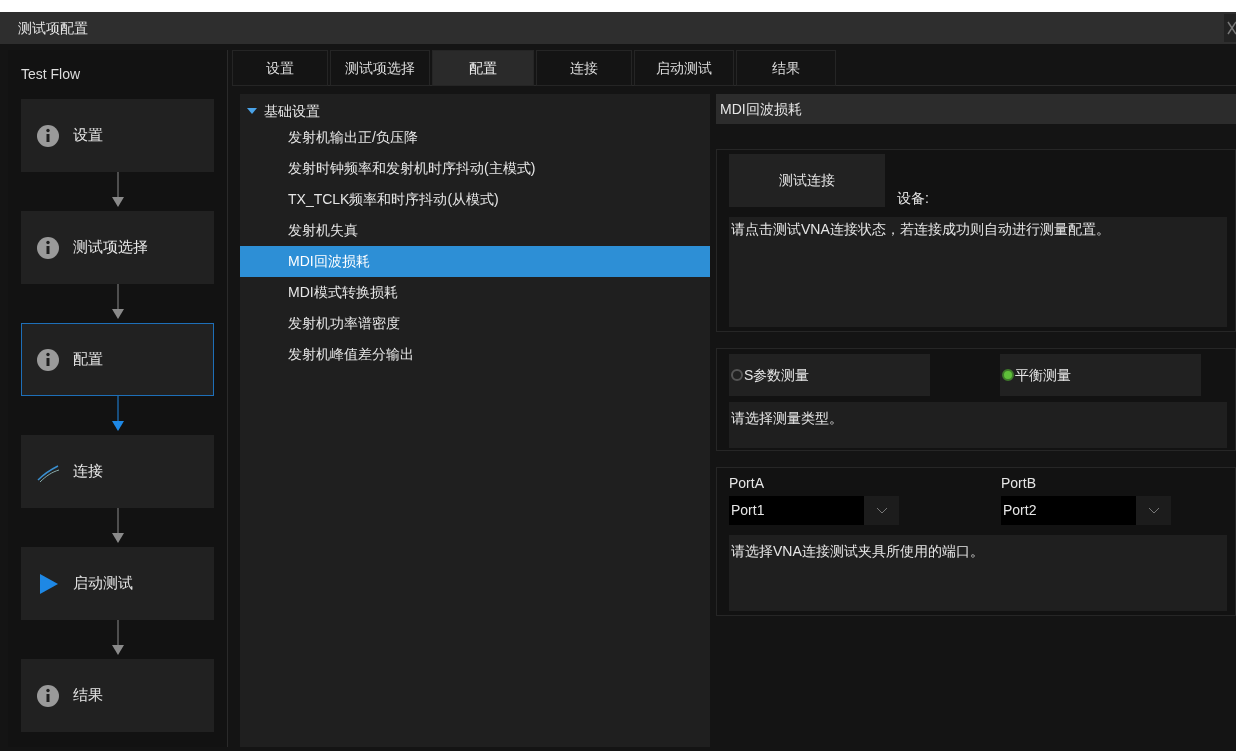 The image size is (1236, 751). What do you see at coordinates (1019, 483) in the screenshot?
I see `field-label: PortB` at bounding box center [1019, 483].